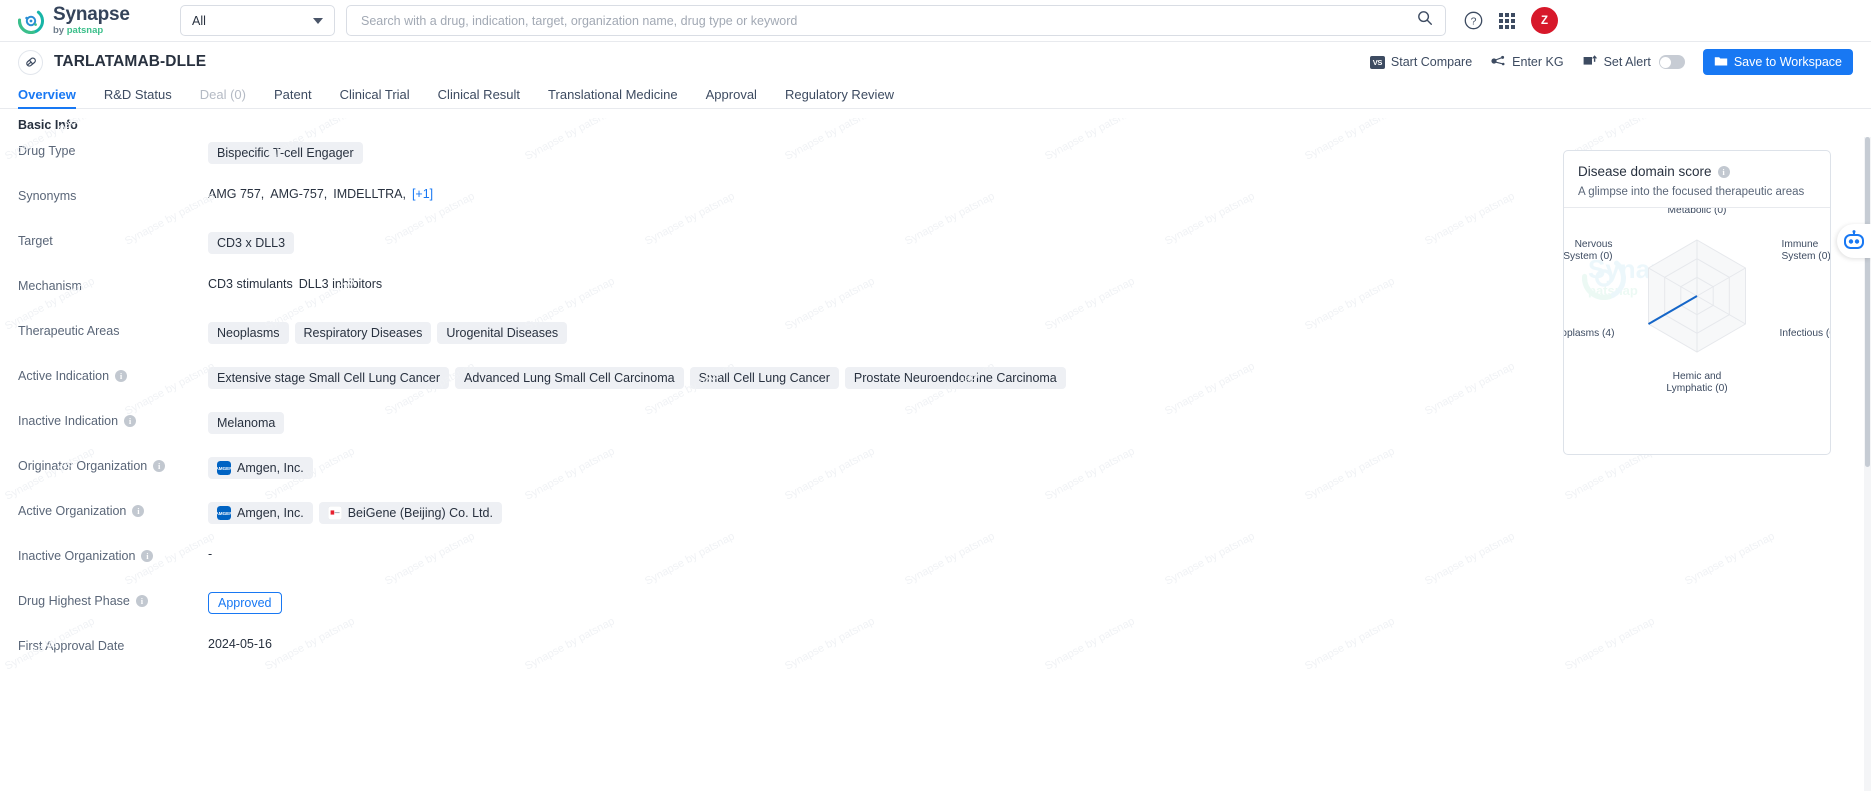  What do you see at coordinates (1420, 62) in the screenshot?
I see `start-compare-button: VS Start Compare` at bounding box center [1420, 62].